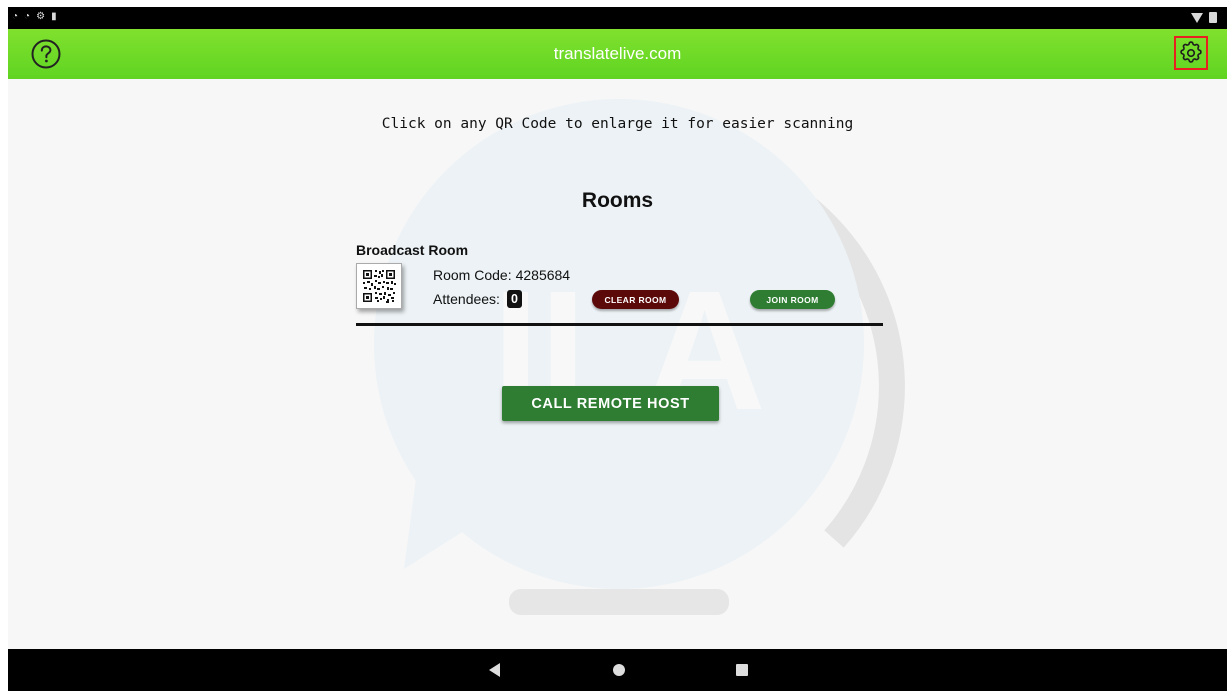  Describe the element at coordinates (34, 16) in the screenshot. I see `status-notification-icons: ◔ ◔ ⚙ ▮` at that location.